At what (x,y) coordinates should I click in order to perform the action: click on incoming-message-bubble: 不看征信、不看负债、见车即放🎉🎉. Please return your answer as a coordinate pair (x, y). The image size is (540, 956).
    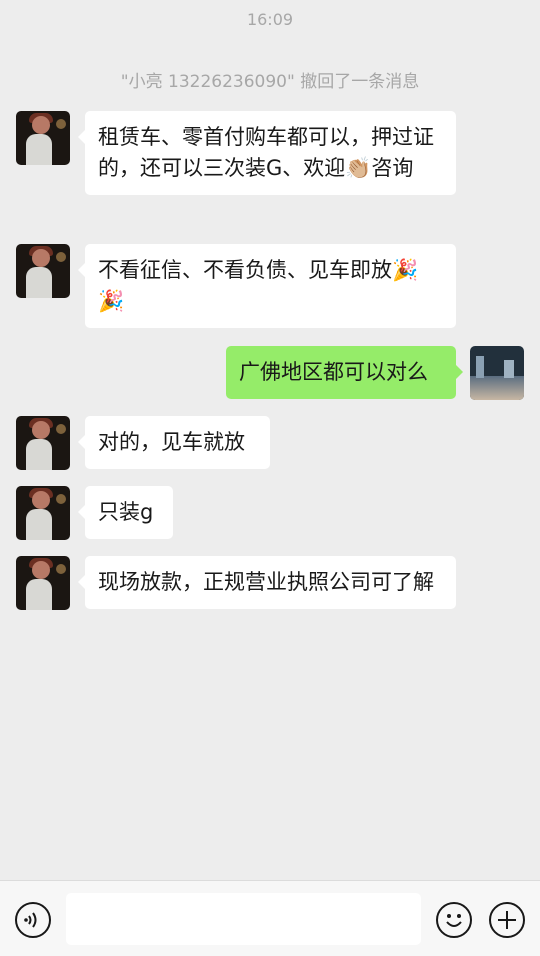
    Looking at the image, I should click on (267, 286).